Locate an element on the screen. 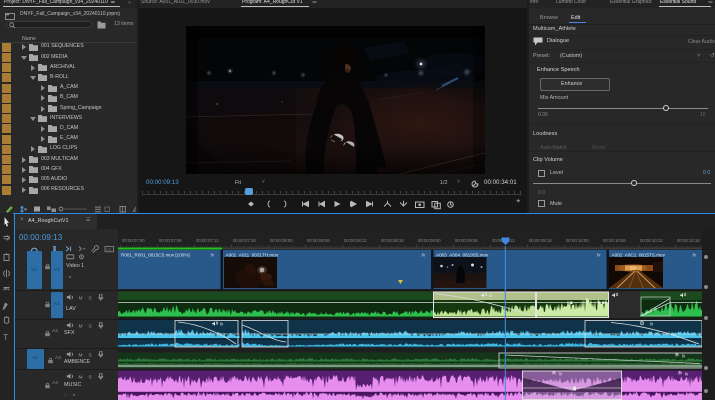 Image resolution: width=715 pixels, height=400 pixels. svg-text: CC is located at coordinates (109, 250).